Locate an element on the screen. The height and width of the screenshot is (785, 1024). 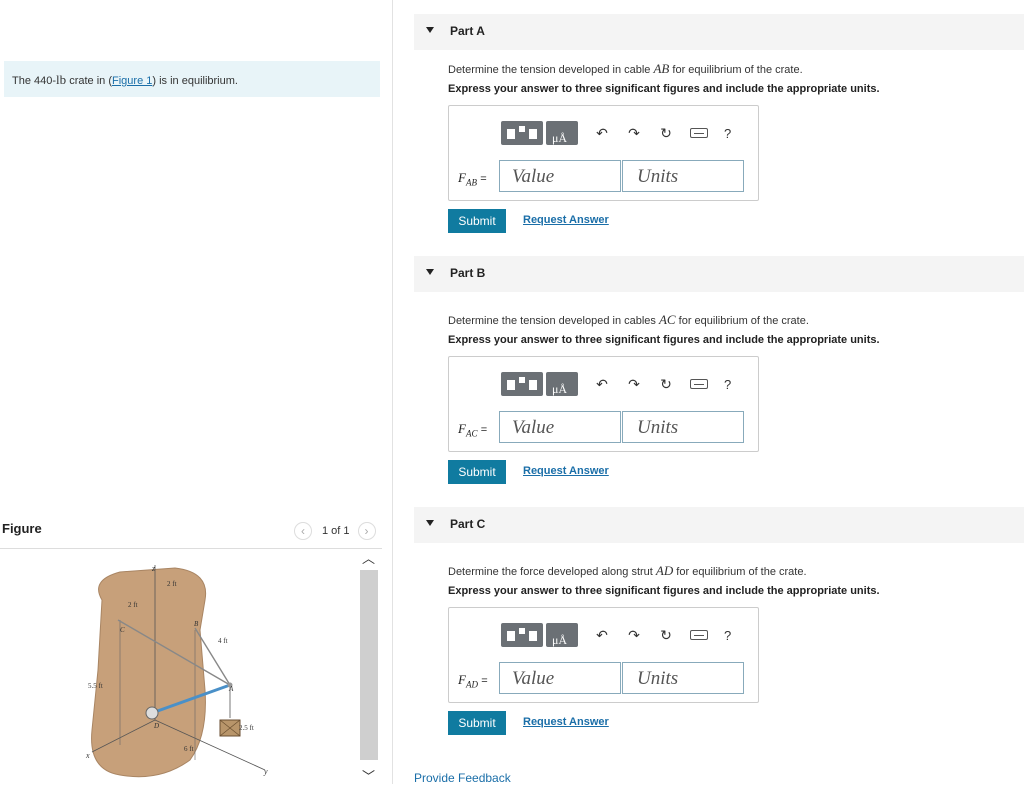
label-d: D is located at coordinates (156, 726).